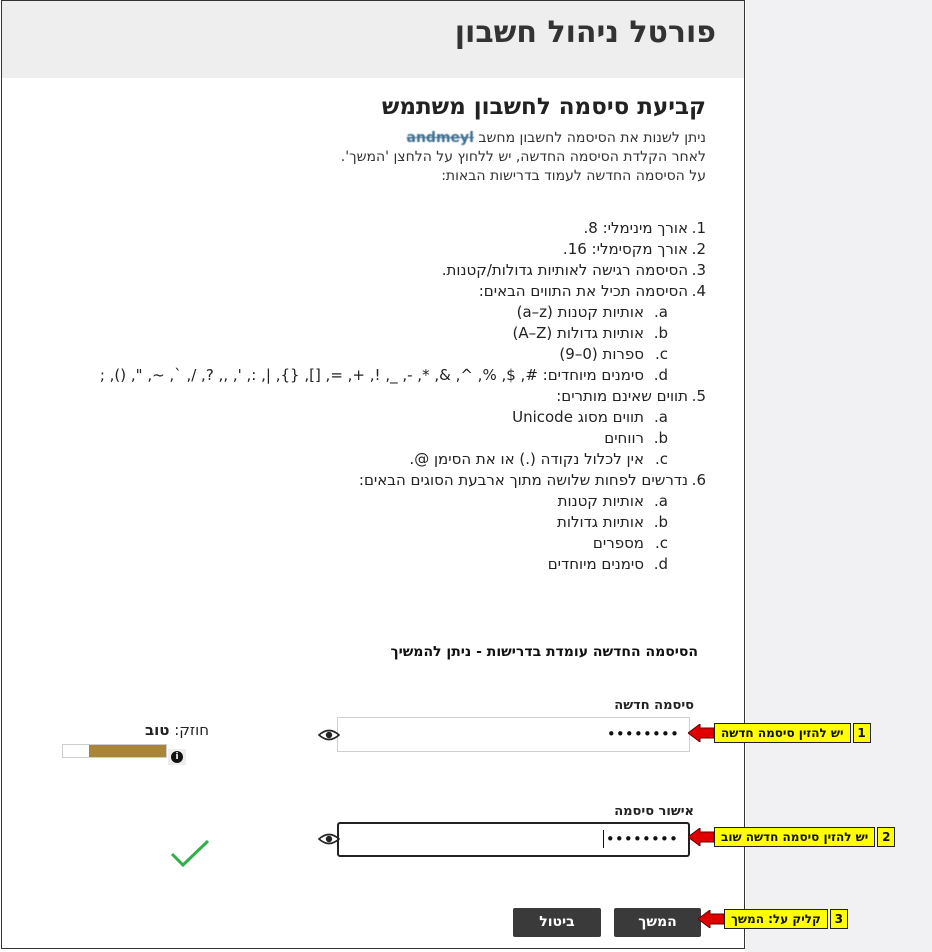  I want to click on confirm-password-input: ••••••••, so click(513, 839).